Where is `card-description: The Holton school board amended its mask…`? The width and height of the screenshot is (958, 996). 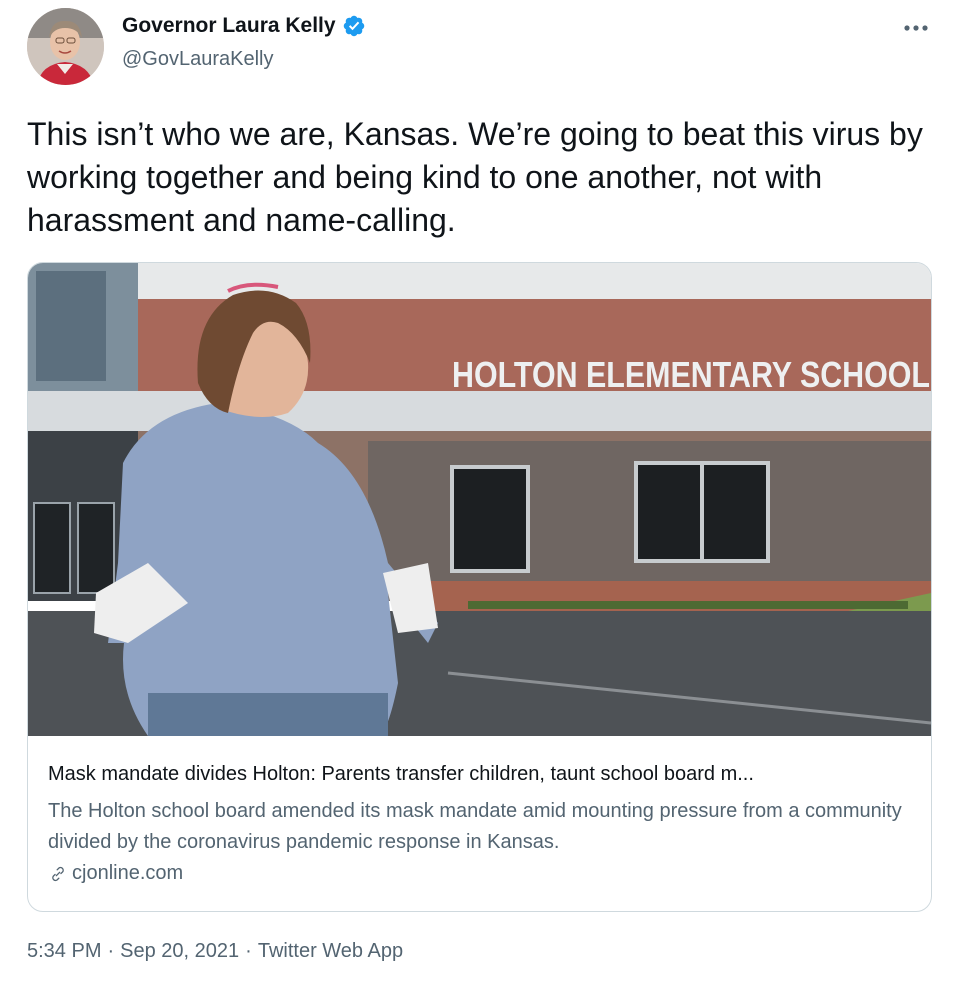
card-description: The Holton school board amended its mask… is located at coordinates (475, 826).